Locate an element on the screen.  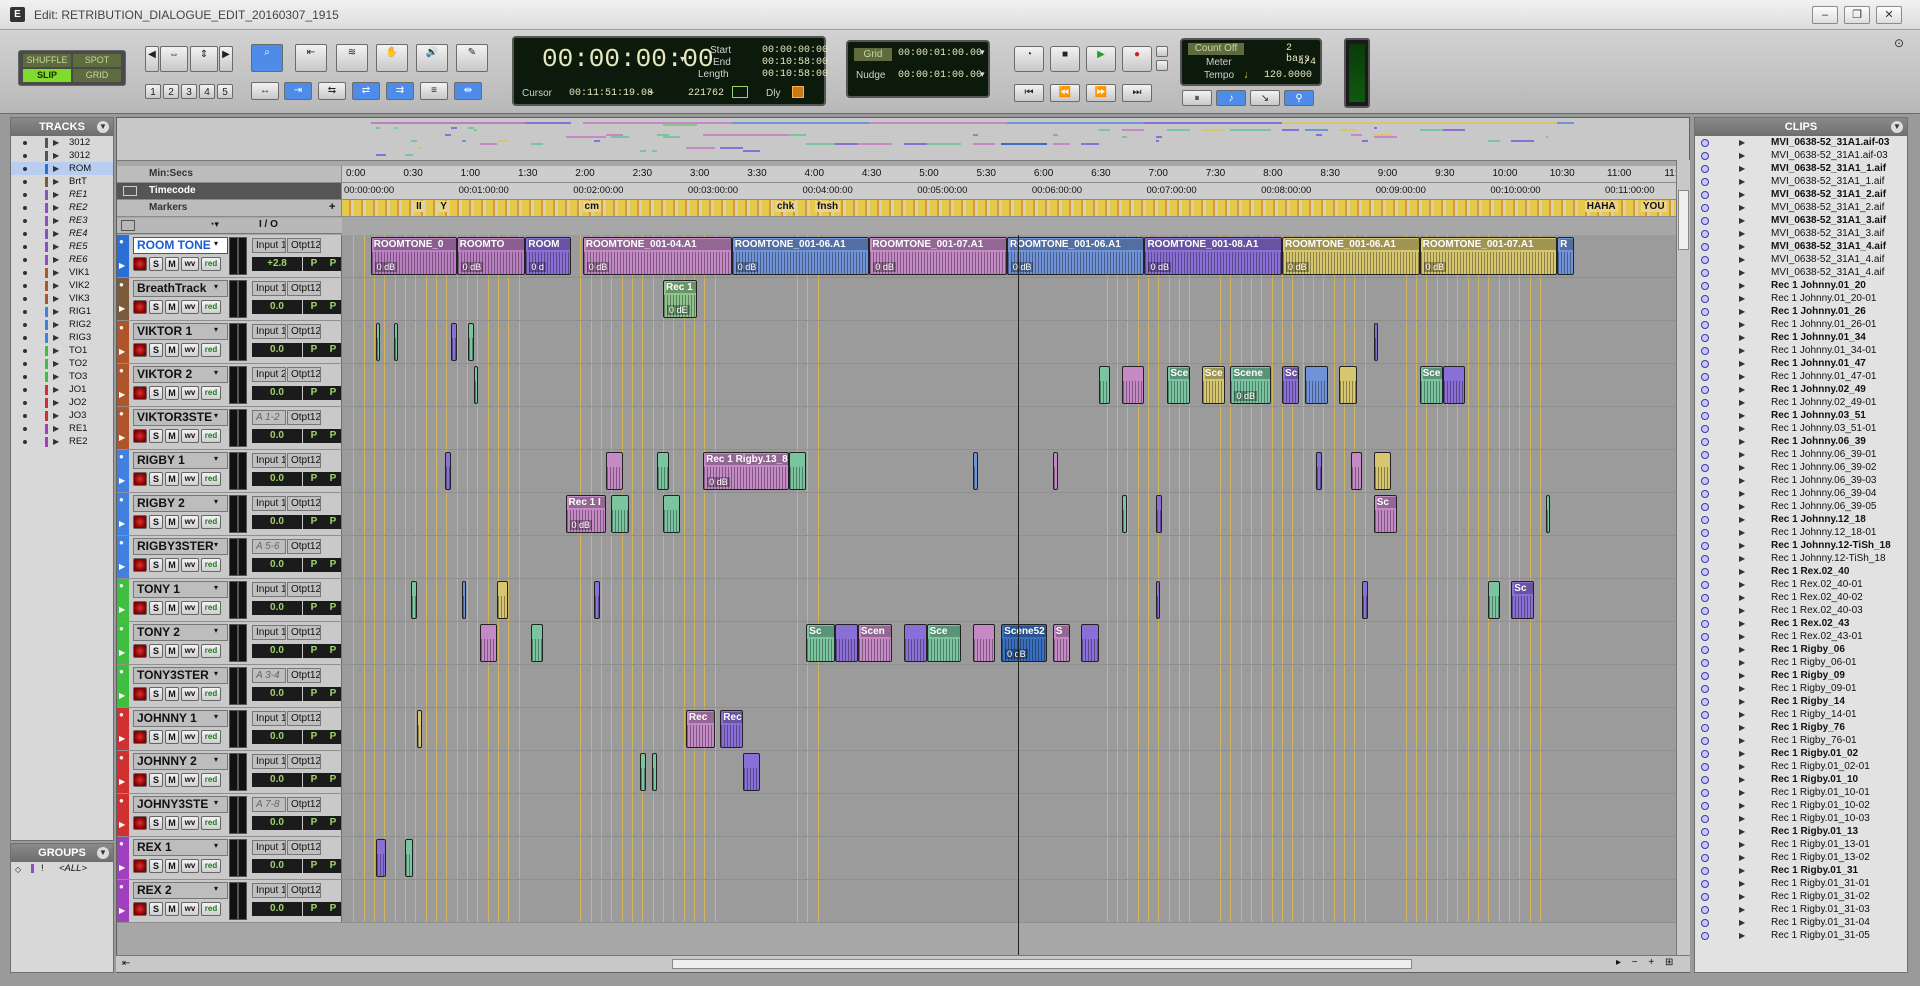
track-list-item: ▶ TO3 is located at coordinates (62, 376).